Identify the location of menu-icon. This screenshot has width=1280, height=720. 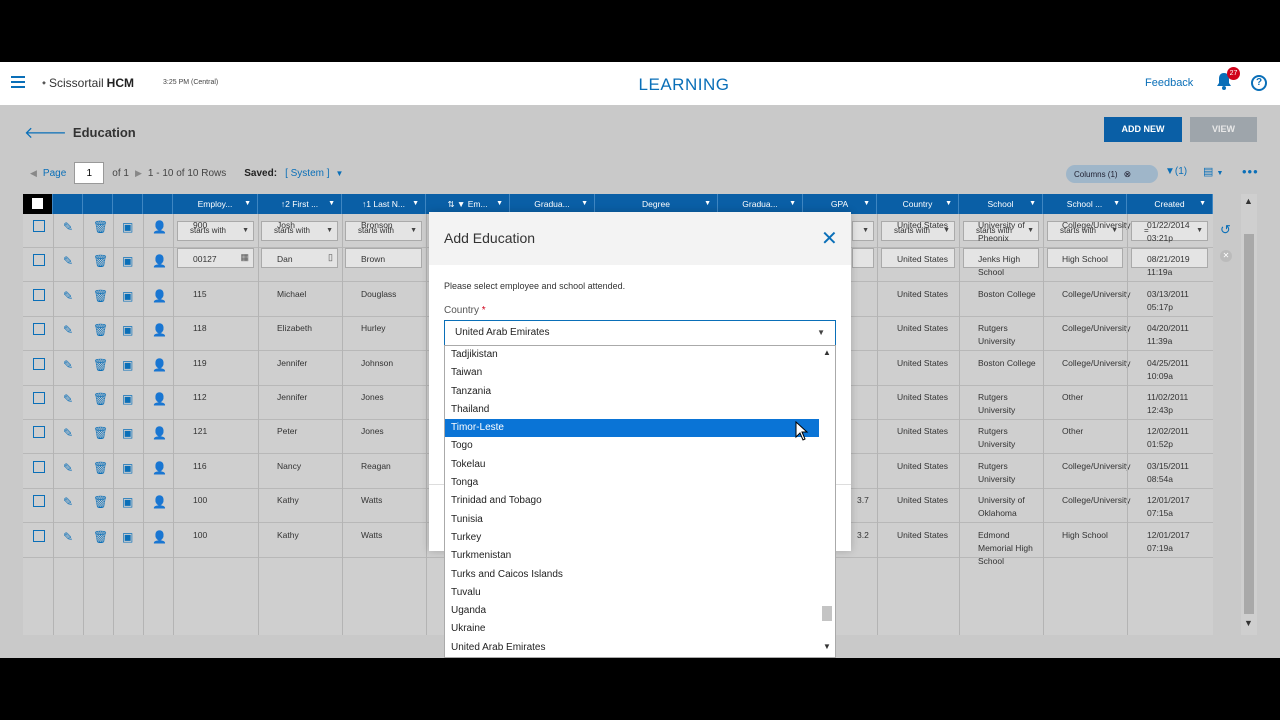
(18, 83).